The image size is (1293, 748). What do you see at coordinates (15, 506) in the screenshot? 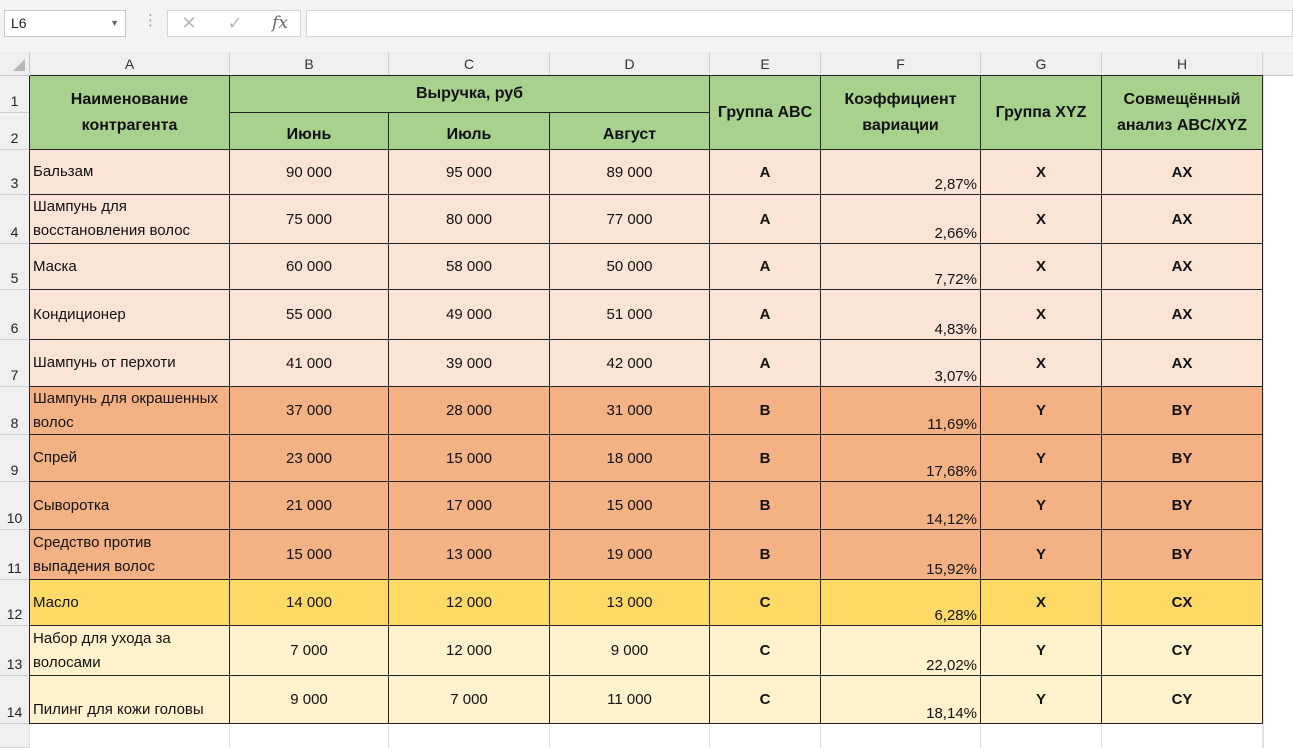
I see `row-header-10: 10` at bounding box center [15, 506].